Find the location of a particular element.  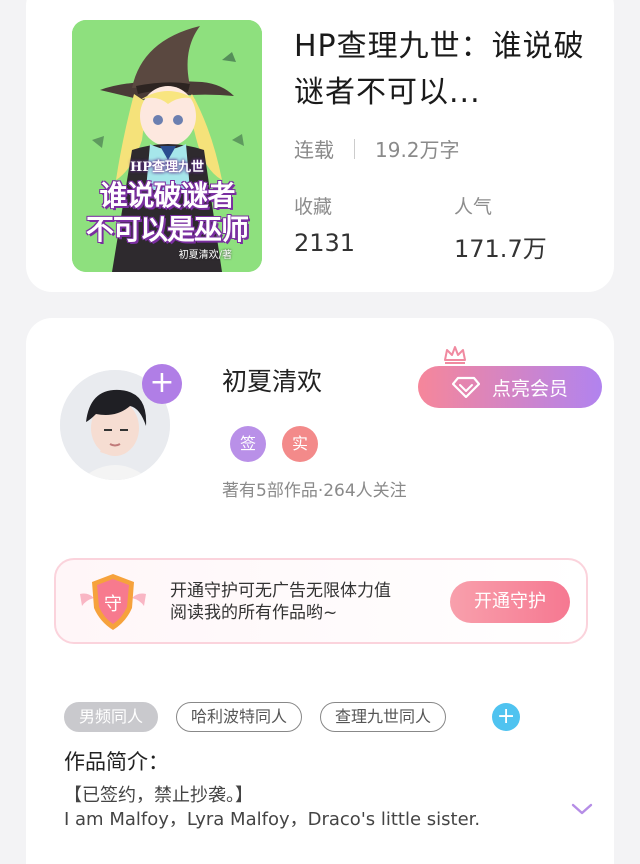

popularity-label: 人气 is located at coordinates (473, 207).